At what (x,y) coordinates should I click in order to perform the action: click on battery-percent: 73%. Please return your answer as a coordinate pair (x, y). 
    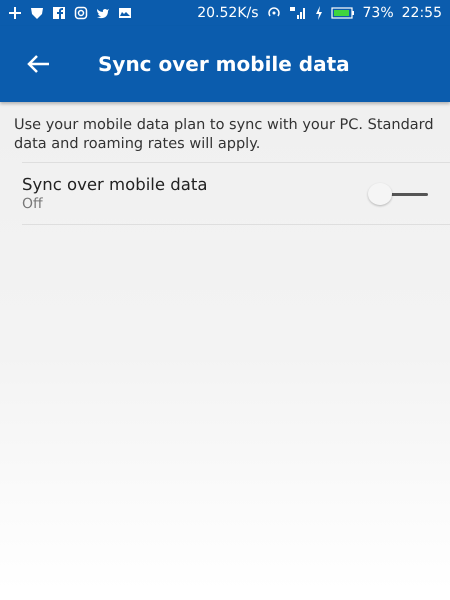
    Looking at the image, I should click on (378, 13).